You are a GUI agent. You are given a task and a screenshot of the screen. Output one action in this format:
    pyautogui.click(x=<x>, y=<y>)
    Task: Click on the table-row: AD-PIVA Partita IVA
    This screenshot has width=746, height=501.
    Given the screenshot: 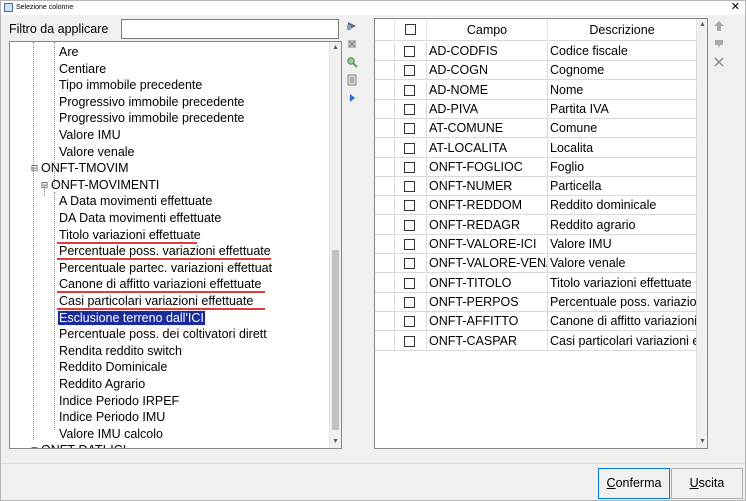 What is the action you would take?
    pyautogui.click(x=536, y=109)
    